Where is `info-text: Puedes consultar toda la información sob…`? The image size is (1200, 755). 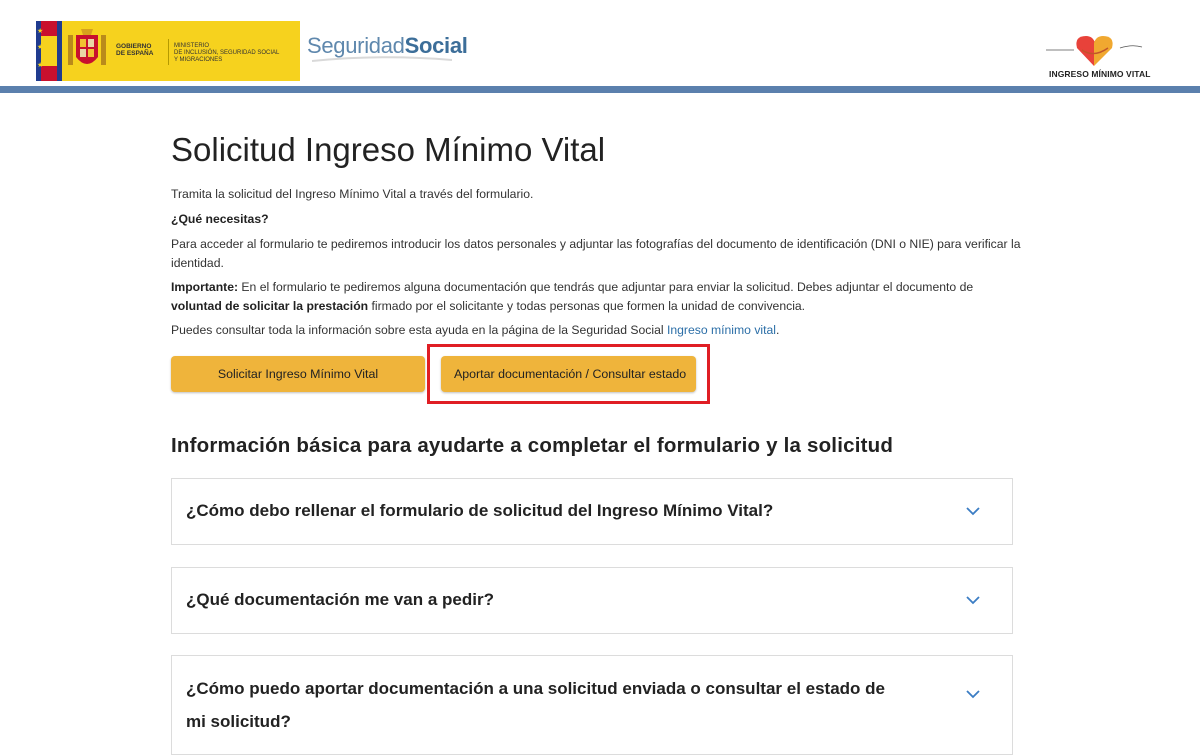 info-text: Puedes consultar toda la información sob… is located at coordinates (419, 330).